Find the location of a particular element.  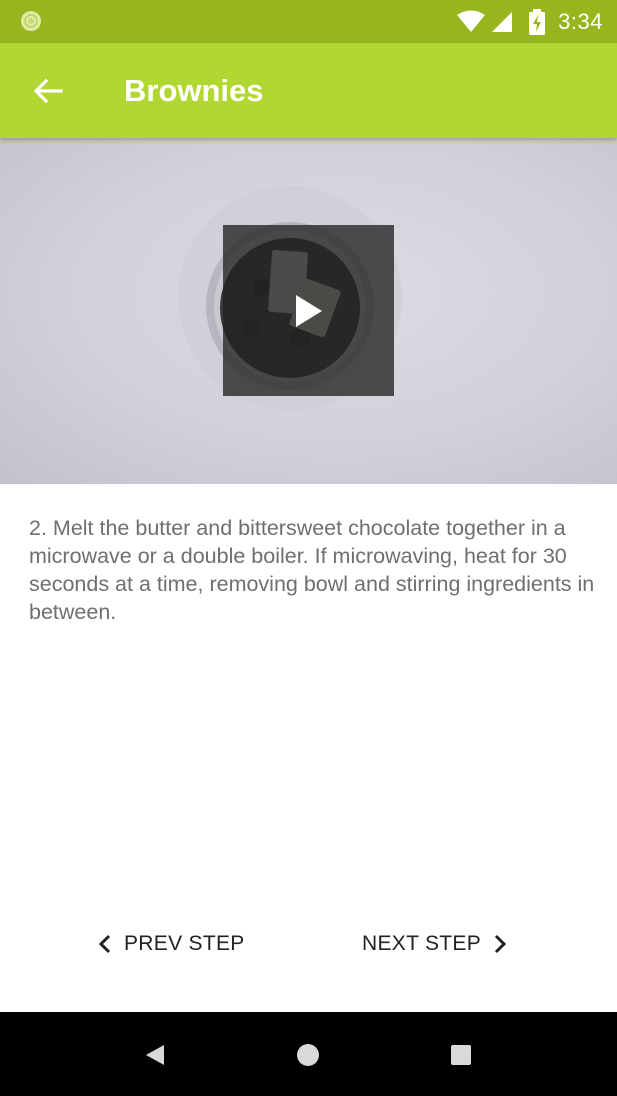

system-navigation-bar is located at coordinates (308, 1054).